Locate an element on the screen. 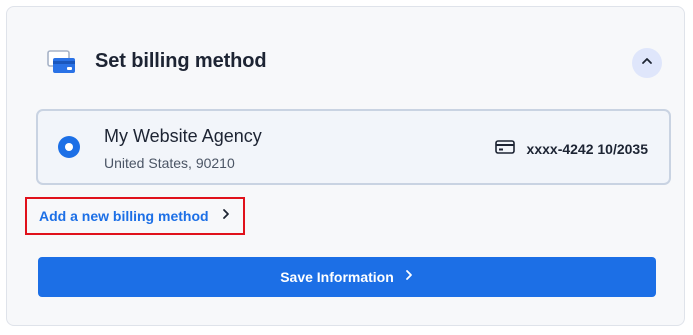 The height and width of the screenshot is (335, 693). billing-method-name: My Website Agency is located at coordinates (183, 136).